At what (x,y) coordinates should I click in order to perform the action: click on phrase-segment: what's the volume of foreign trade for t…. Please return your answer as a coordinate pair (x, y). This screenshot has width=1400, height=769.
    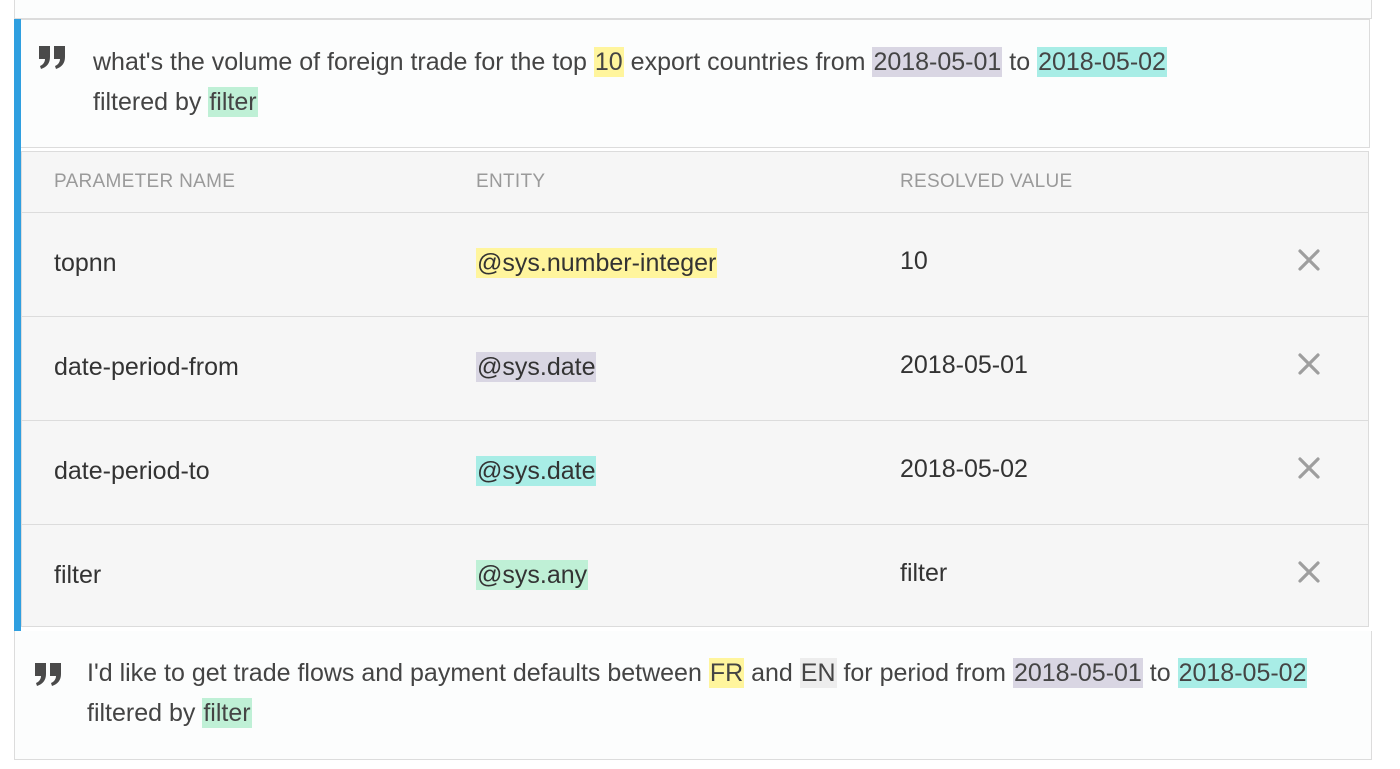
    Looking at the image, I should click on (343, 62).